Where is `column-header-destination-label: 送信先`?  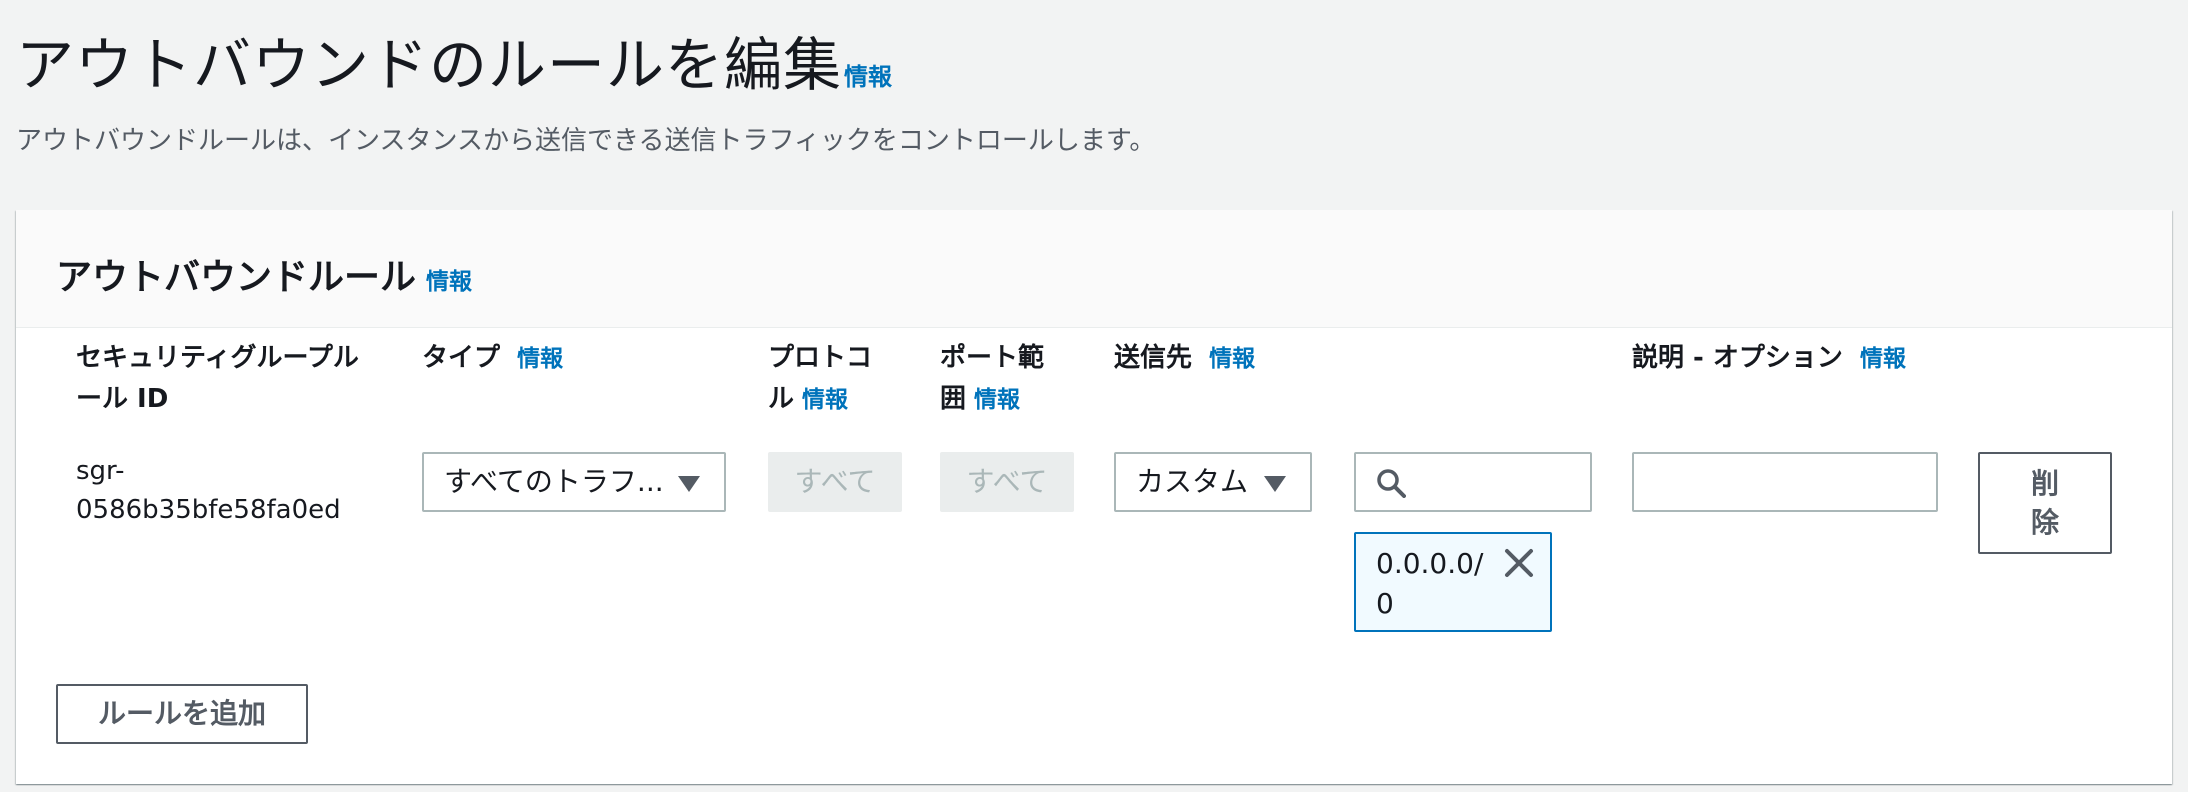 column-header-destination-label: 送信先 is located at coordinates (1153, 358).